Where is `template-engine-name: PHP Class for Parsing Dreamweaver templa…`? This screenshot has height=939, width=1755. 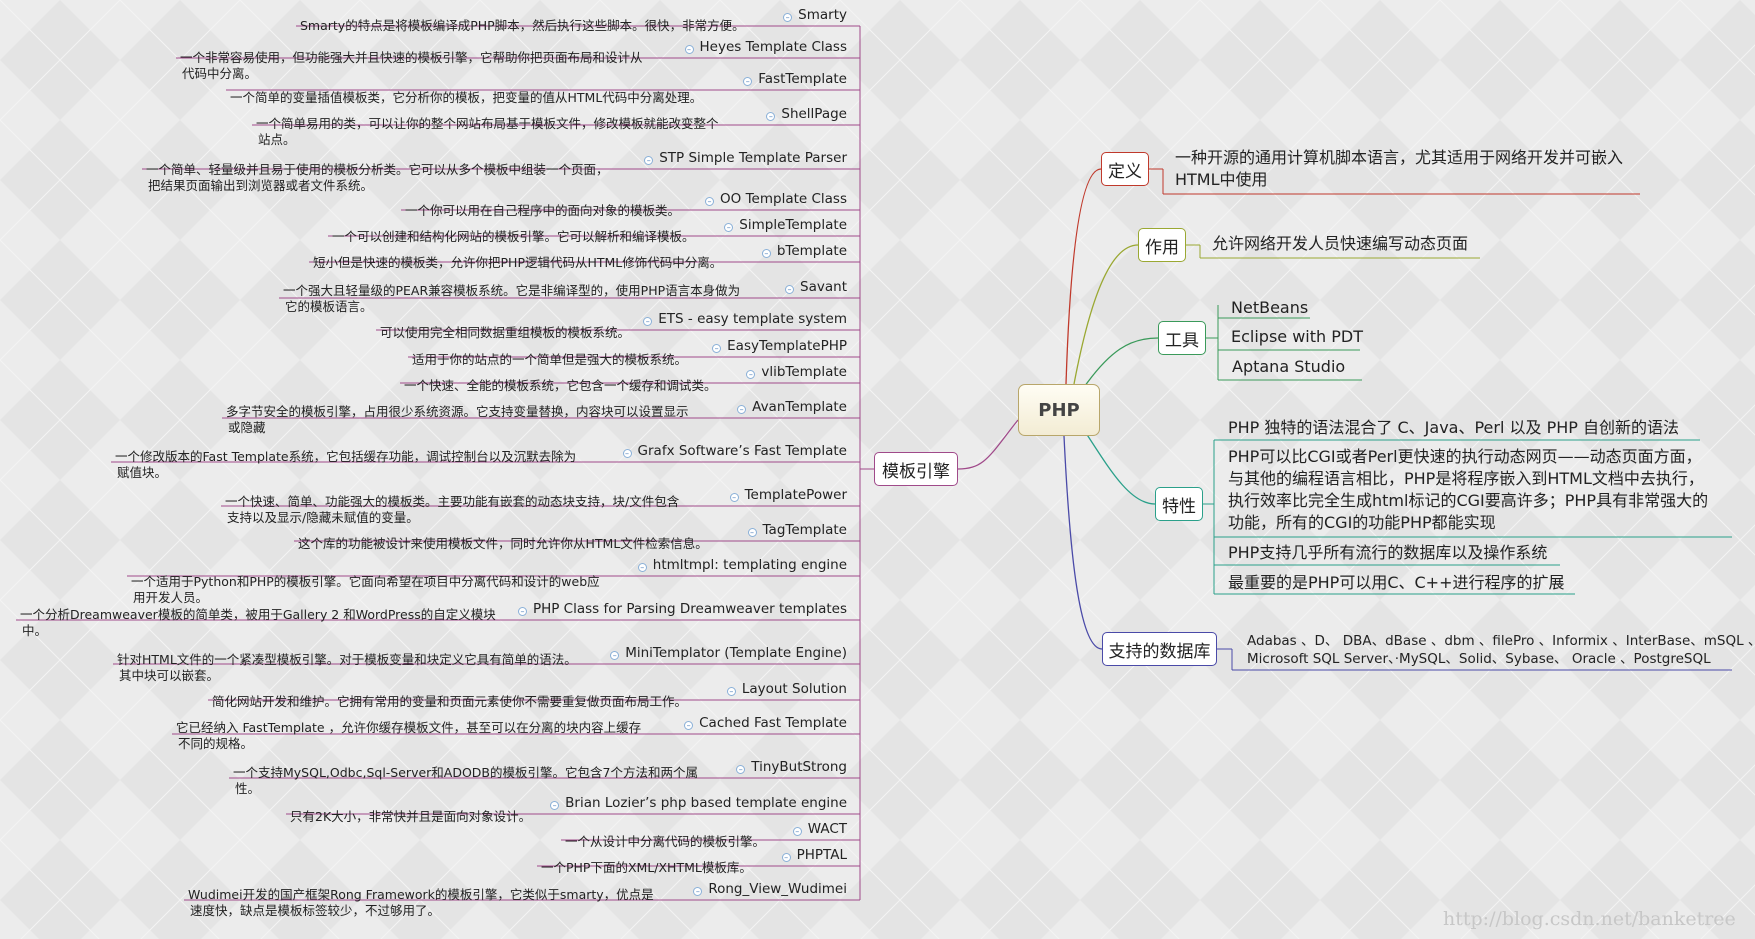 template-engine-name: PHP Class for Parsing Dreamweaver templa… is located at coordinates (690, 609).